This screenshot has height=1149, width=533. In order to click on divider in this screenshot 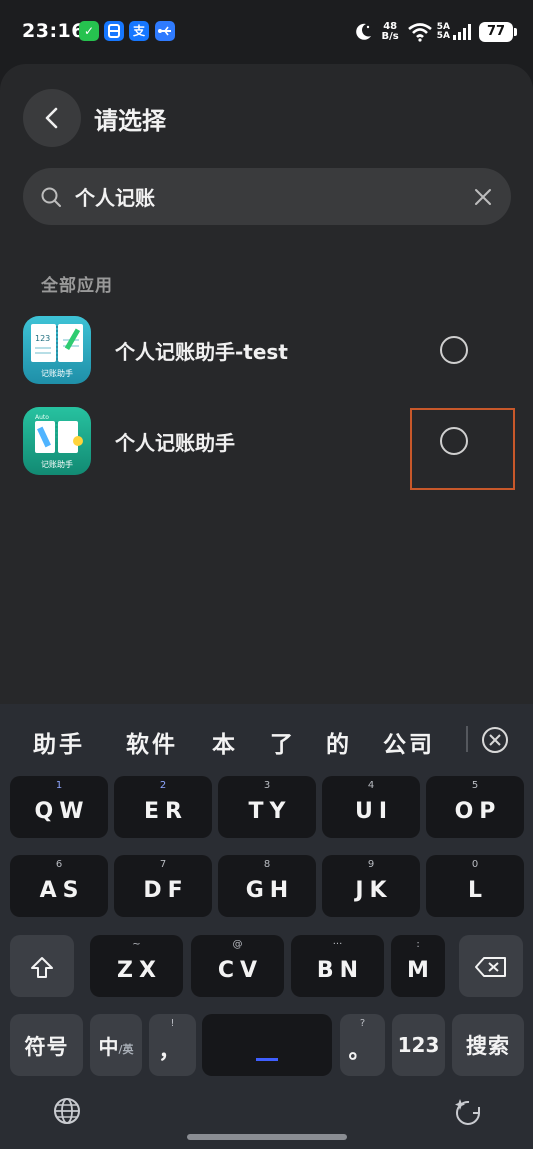, I will do `click(467, 739)`.